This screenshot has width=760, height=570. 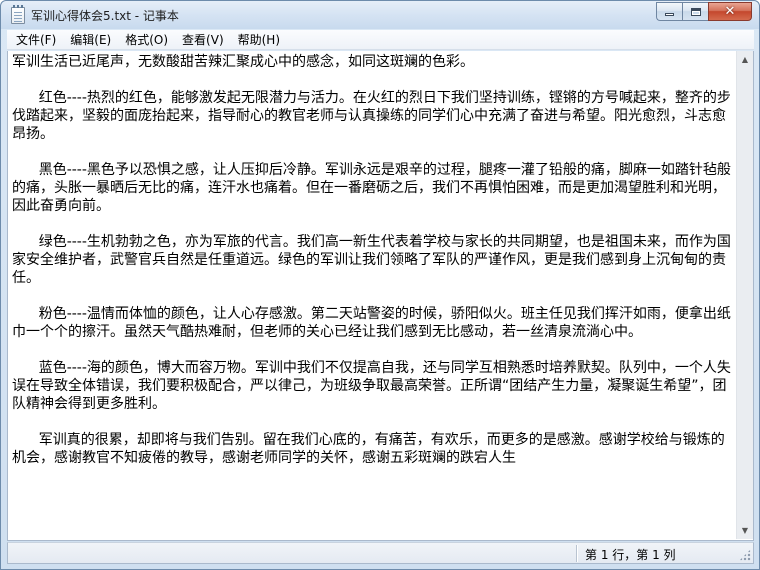 I want to click on status-bar: 第 1 行，第 1 列, so click(x=380, y=553).